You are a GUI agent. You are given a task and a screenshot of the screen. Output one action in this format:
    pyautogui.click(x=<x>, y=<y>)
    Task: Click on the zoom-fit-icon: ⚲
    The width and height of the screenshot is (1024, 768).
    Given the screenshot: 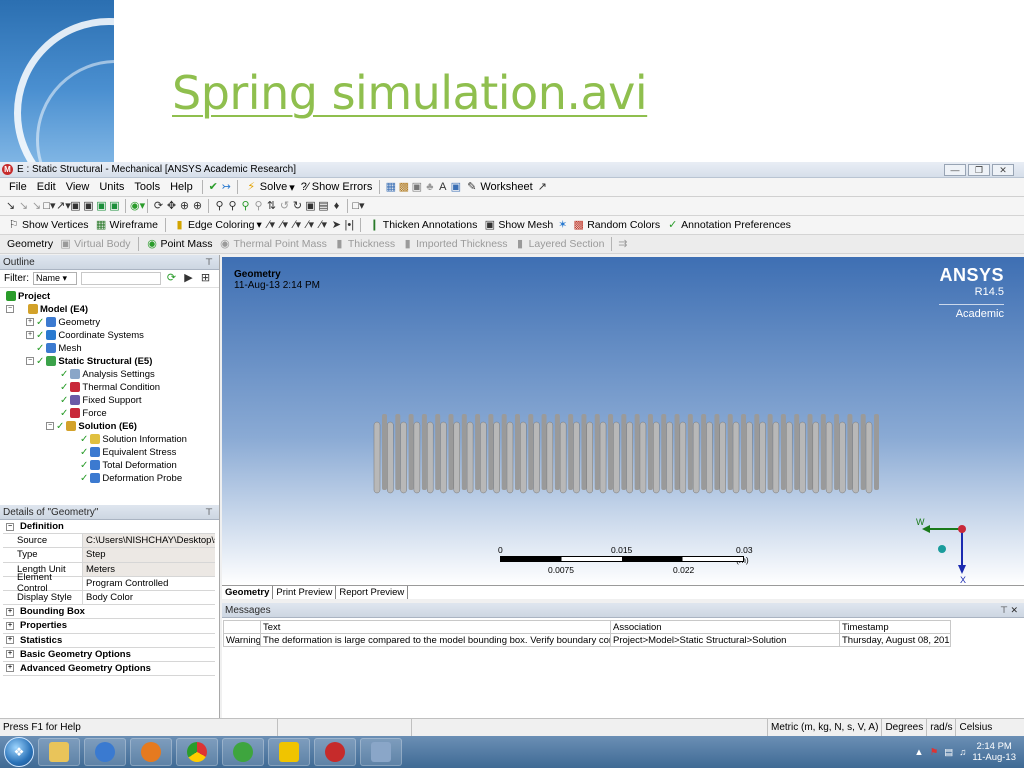 What is the action you would take?
    pyautogui.click(x=219, y=206)
    